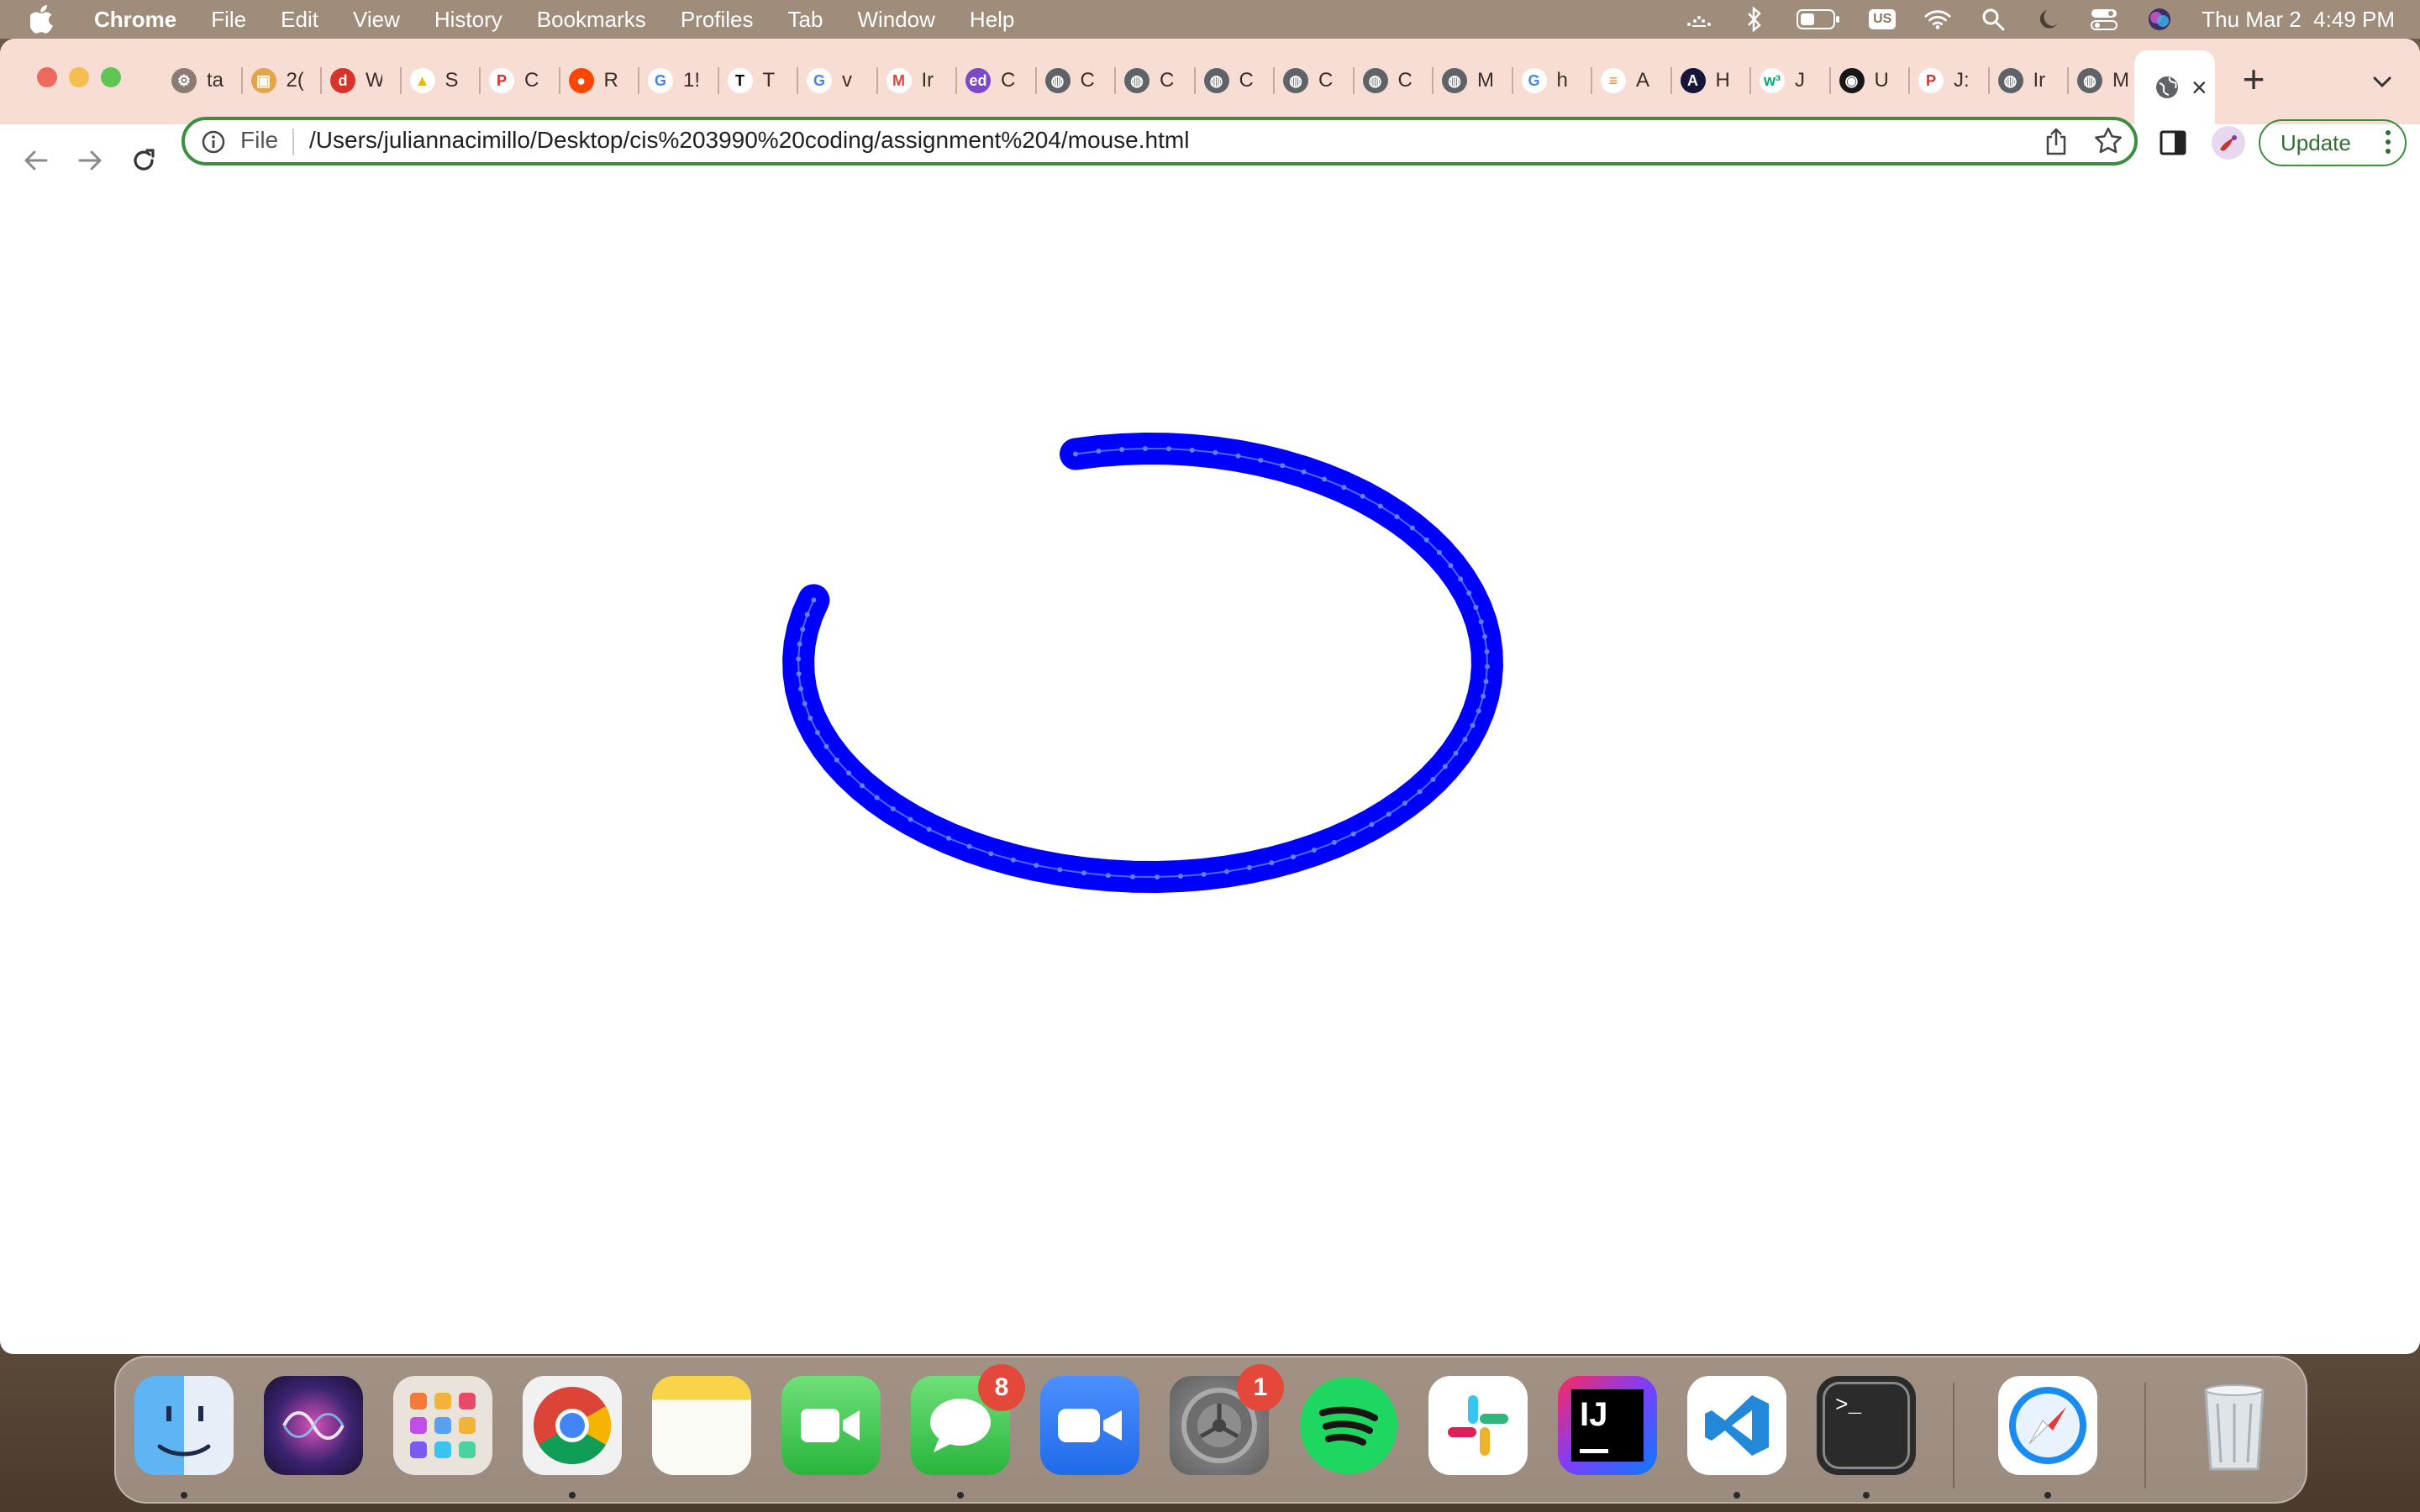 The image size is (2420, 1512). I want to click on menu-history: History, so click(468, 20).